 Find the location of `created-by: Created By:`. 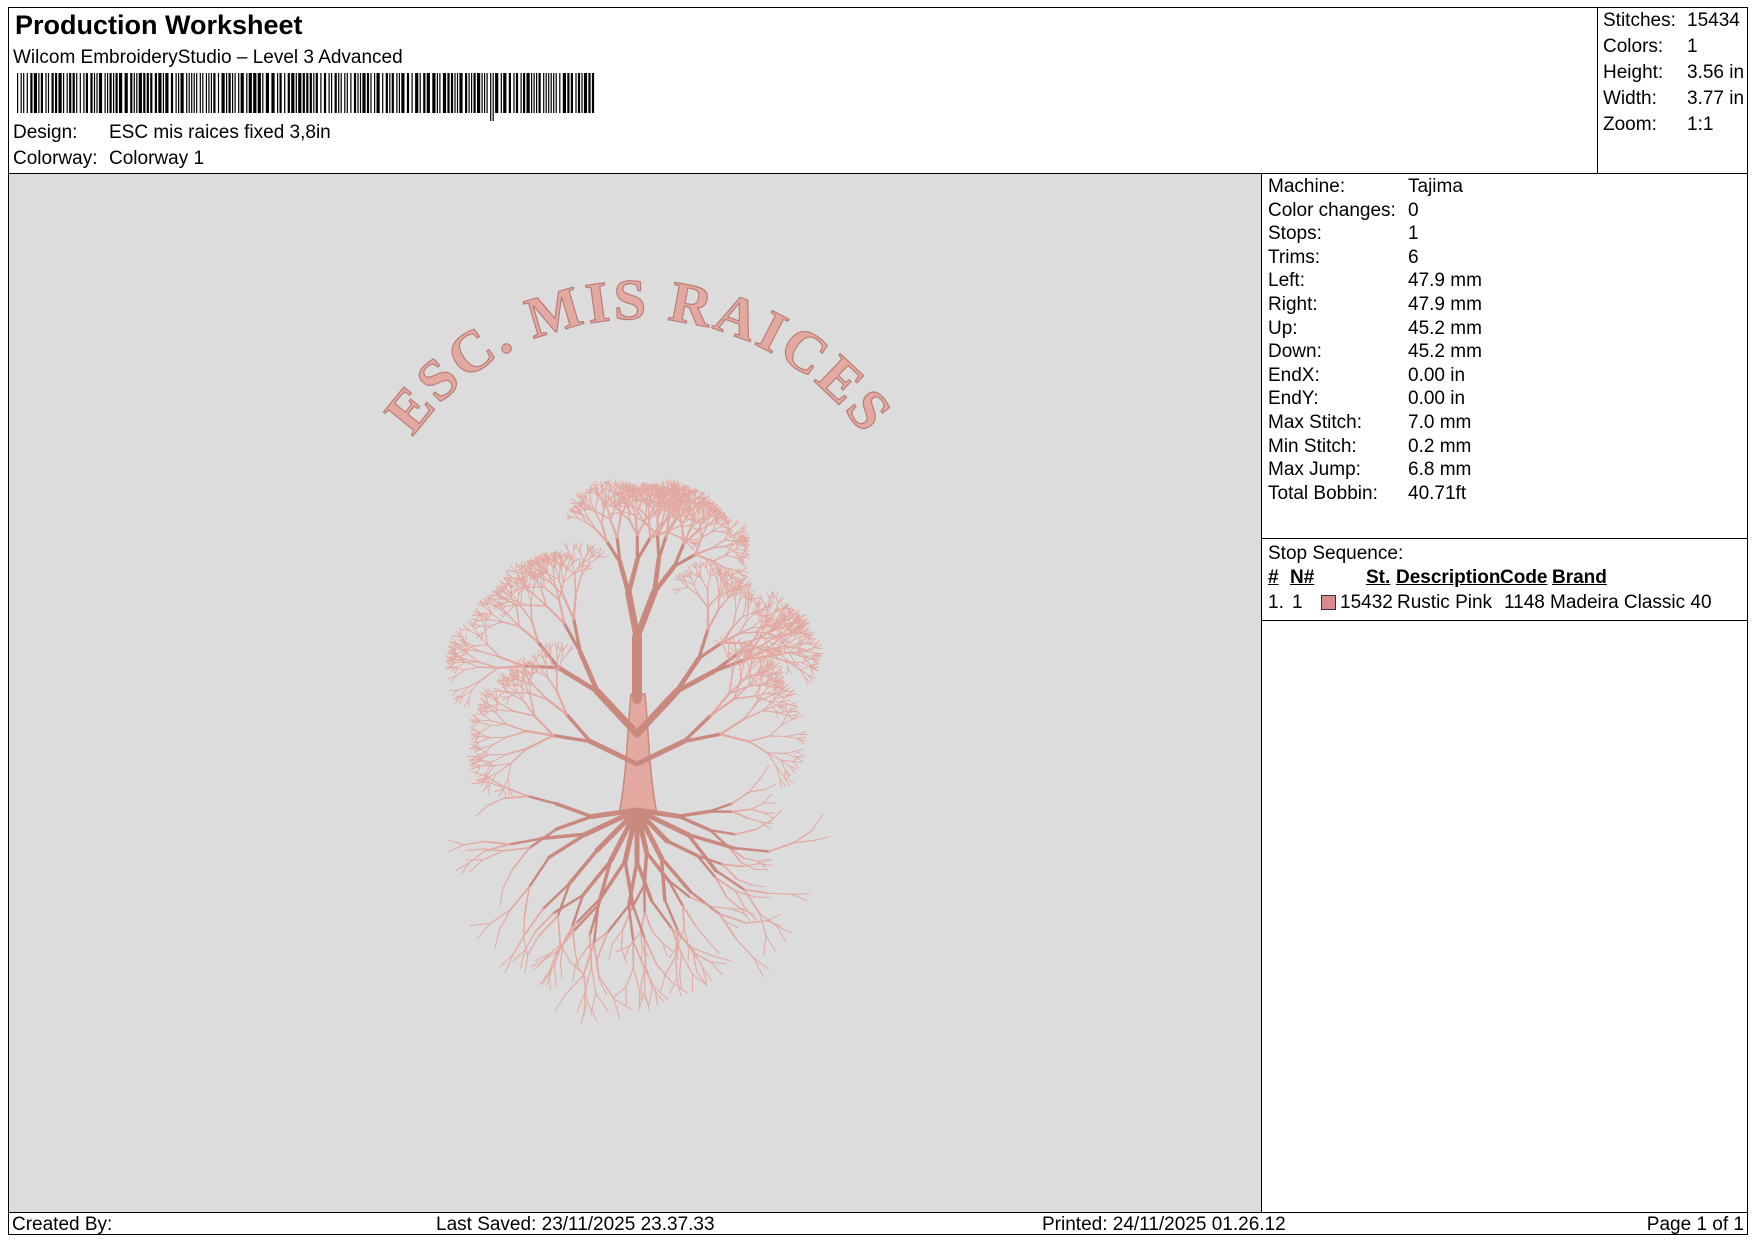

created-by: Created By: is located at coordinates (62, 1224).